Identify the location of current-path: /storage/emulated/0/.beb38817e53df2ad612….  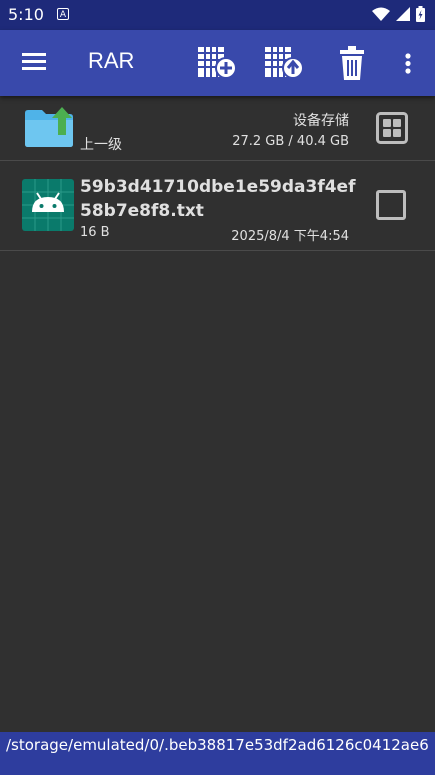
(217, 753).